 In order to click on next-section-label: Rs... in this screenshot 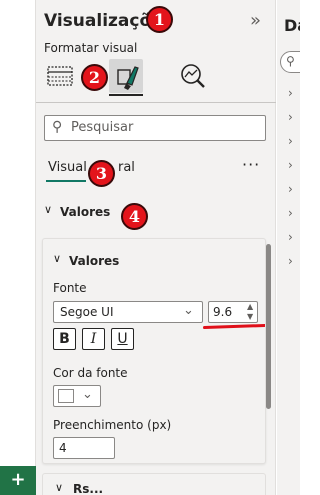, I will do `click(88, 488)`.